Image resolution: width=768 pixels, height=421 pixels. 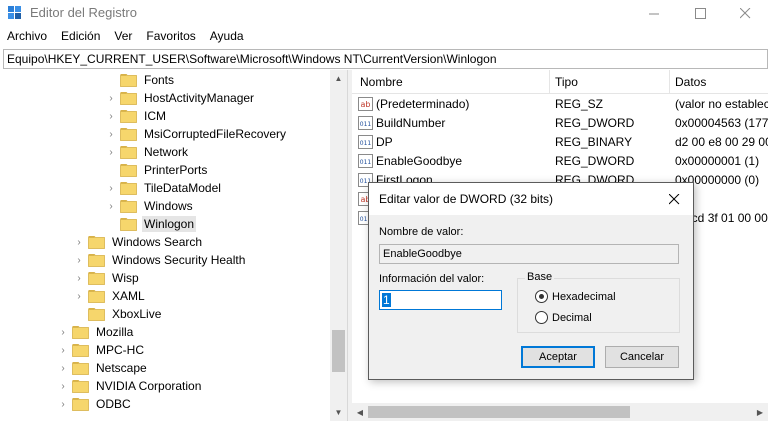 I want to click on tree-item: › HostActivityManager, so click(x=181, y=98).